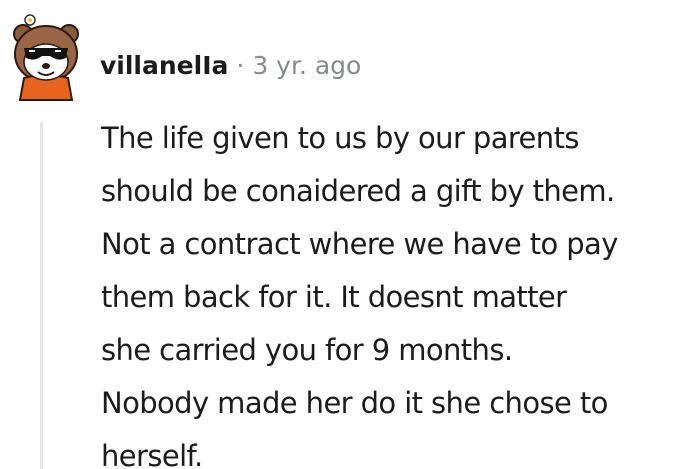 This screenshot has width=700, height=469. Describe the element at coordinates (152, 454) in the screenshot. I see `comment-text-line: herself.` at that location.